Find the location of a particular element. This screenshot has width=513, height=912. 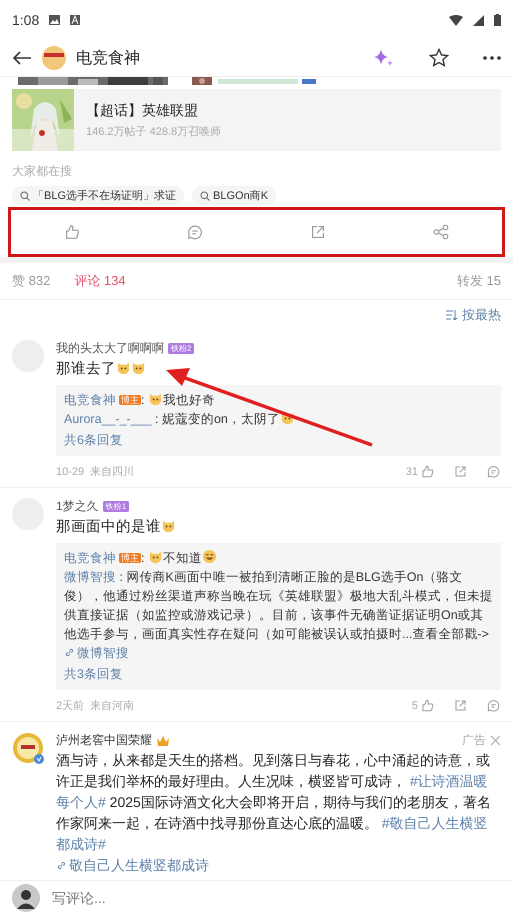

advertiser-name: 泸州老窖中国荣耀 is located at coordinates (104, 740).